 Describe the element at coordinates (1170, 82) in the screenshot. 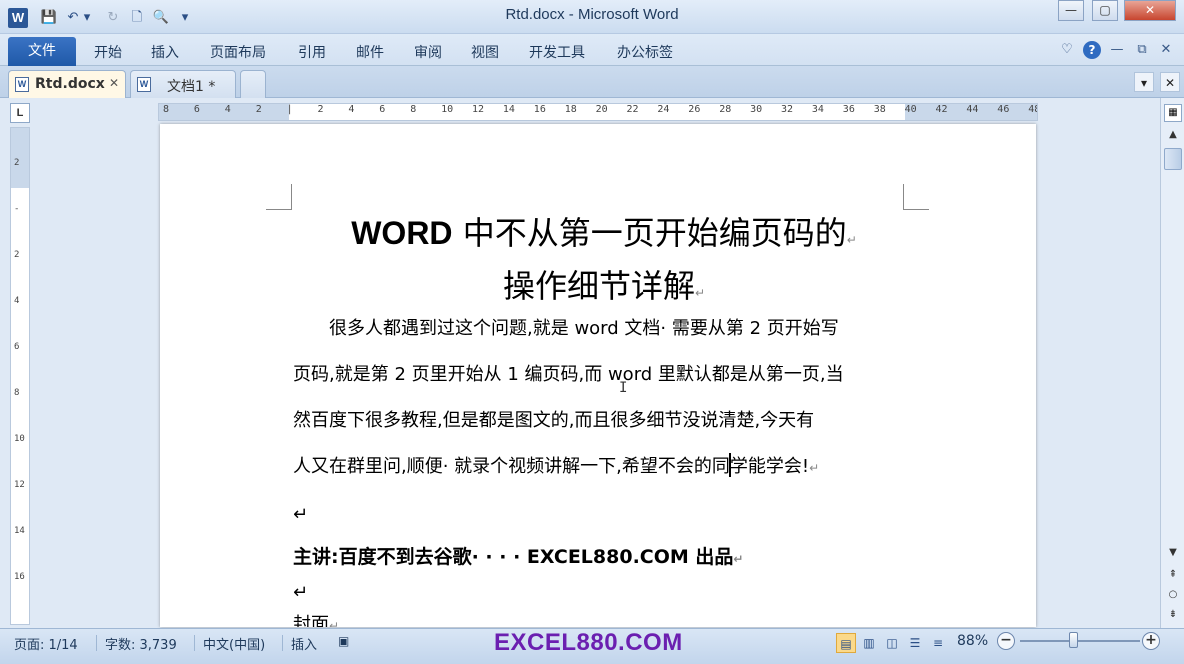

I see `close-all-tabs-icon: ✕` at that location.